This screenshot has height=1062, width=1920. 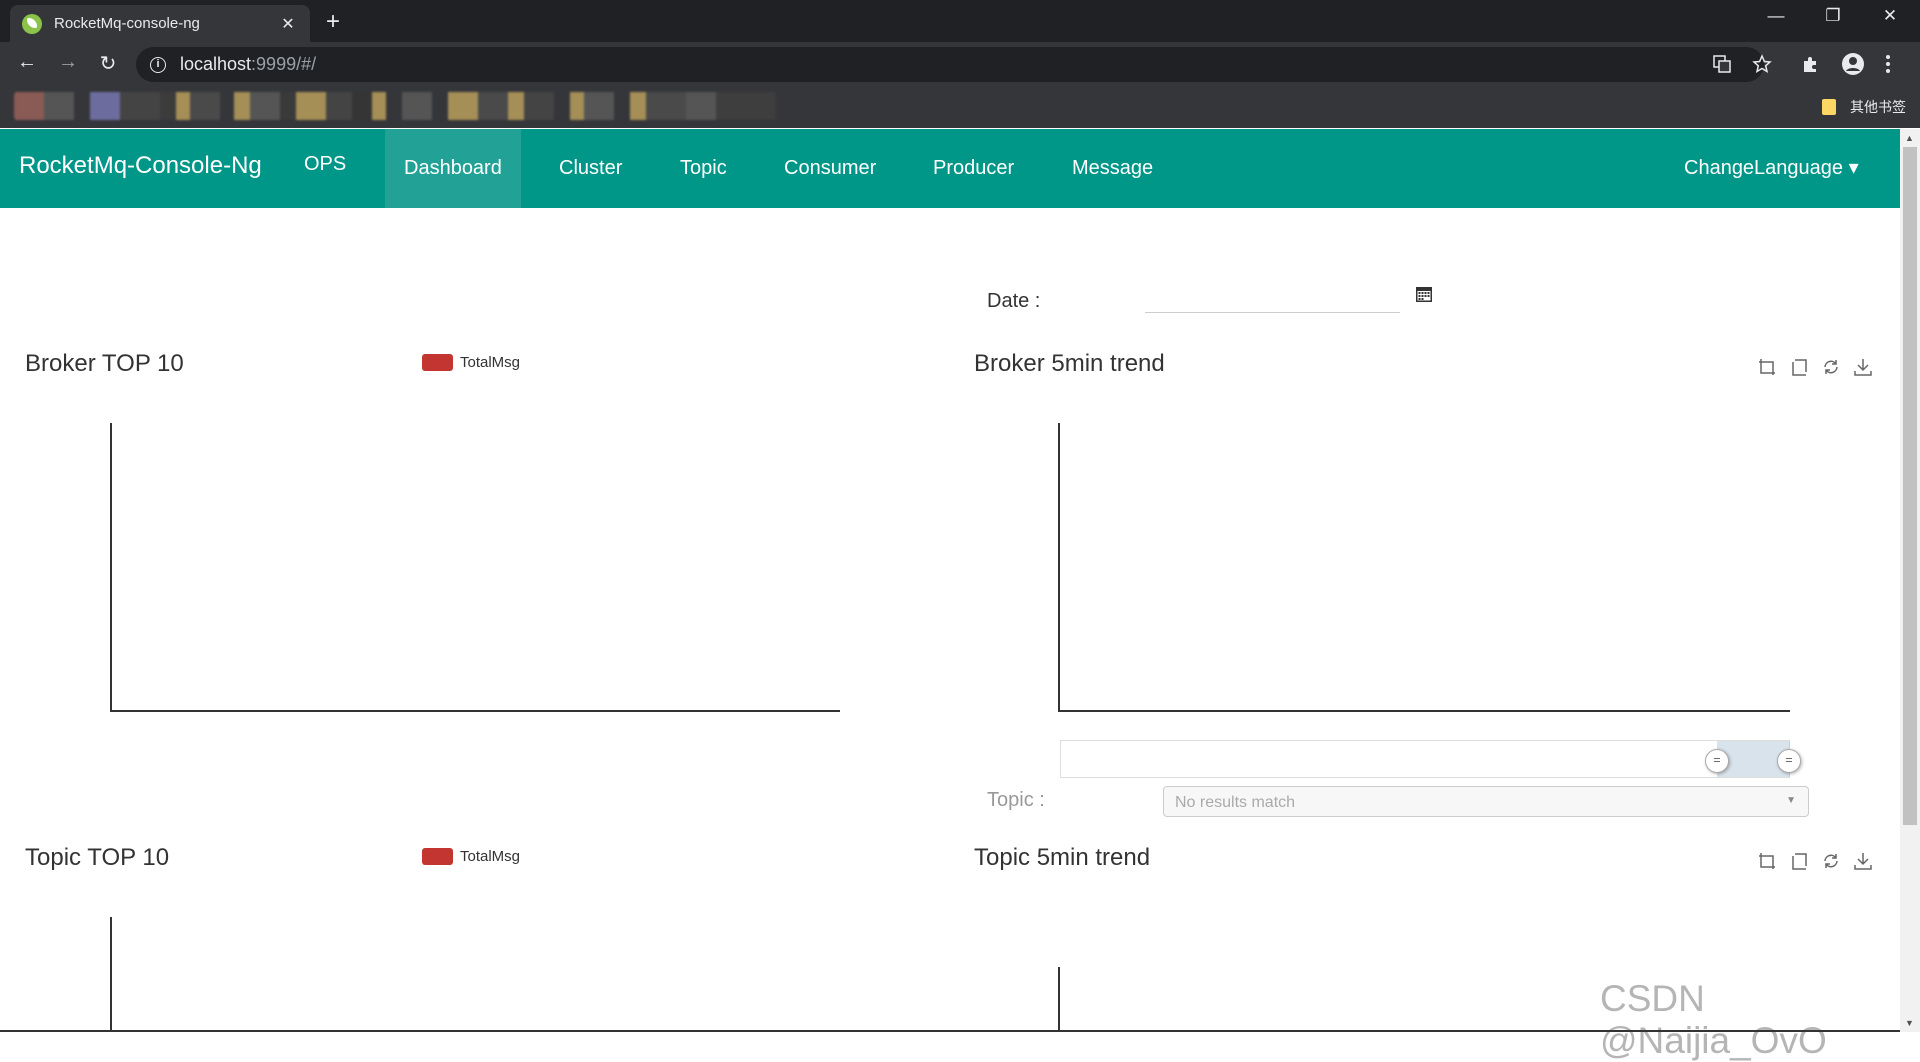 What do you see at coordinates (590, 168) in the screenshot?
I see `nav-cluster: Cluster` at bounding box center [590, 168].